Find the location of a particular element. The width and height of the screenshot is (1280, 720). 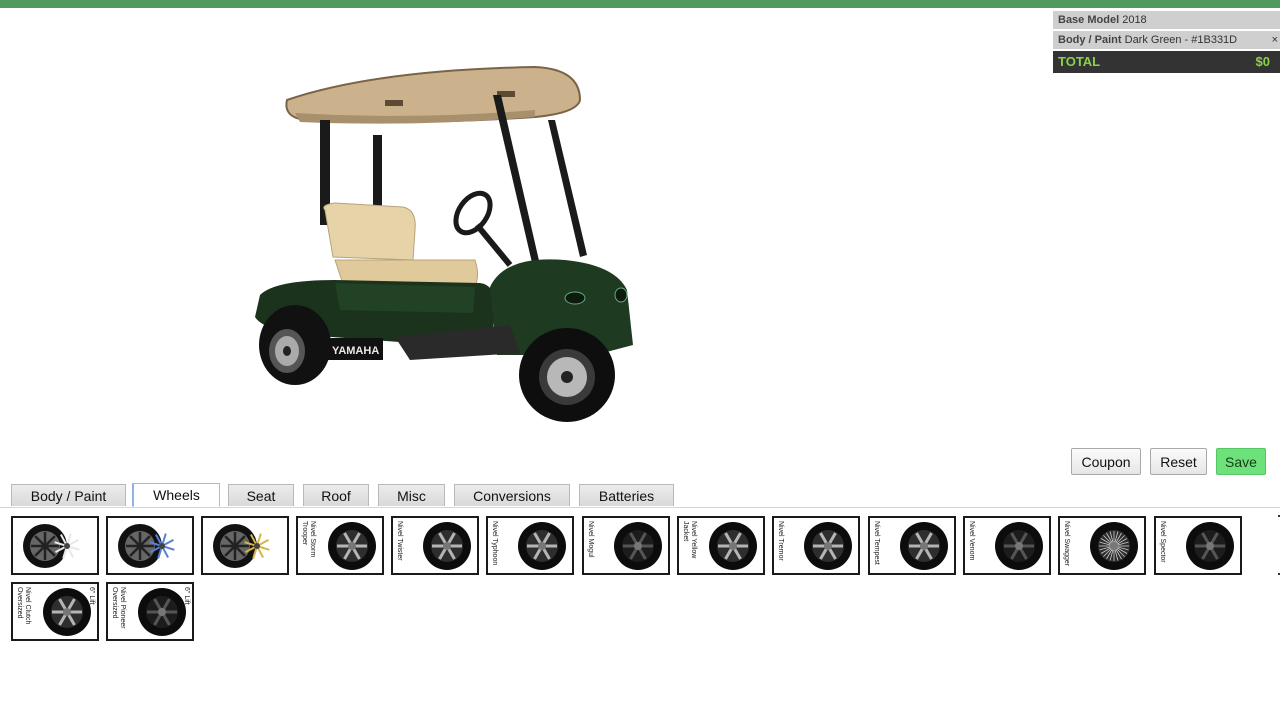

base-model-label: Base Model is located at coordinates (1089, 20).